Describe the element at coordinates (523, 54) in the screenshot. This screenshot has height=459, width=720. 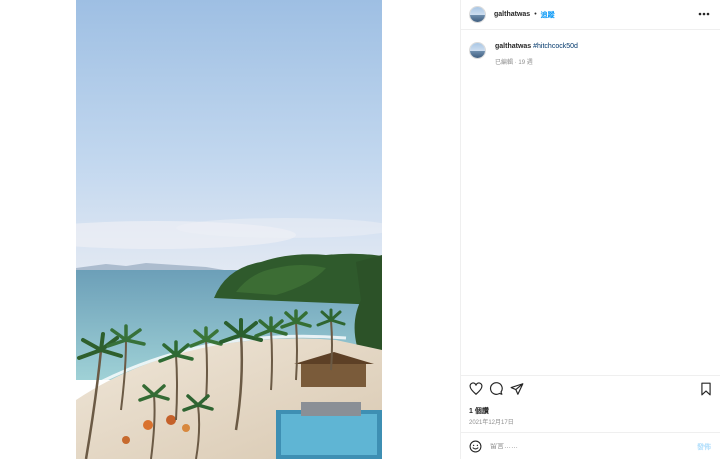
I see `post-caption: galthatwas #hitchcock50d 已編輯 · 19 週` at that location.